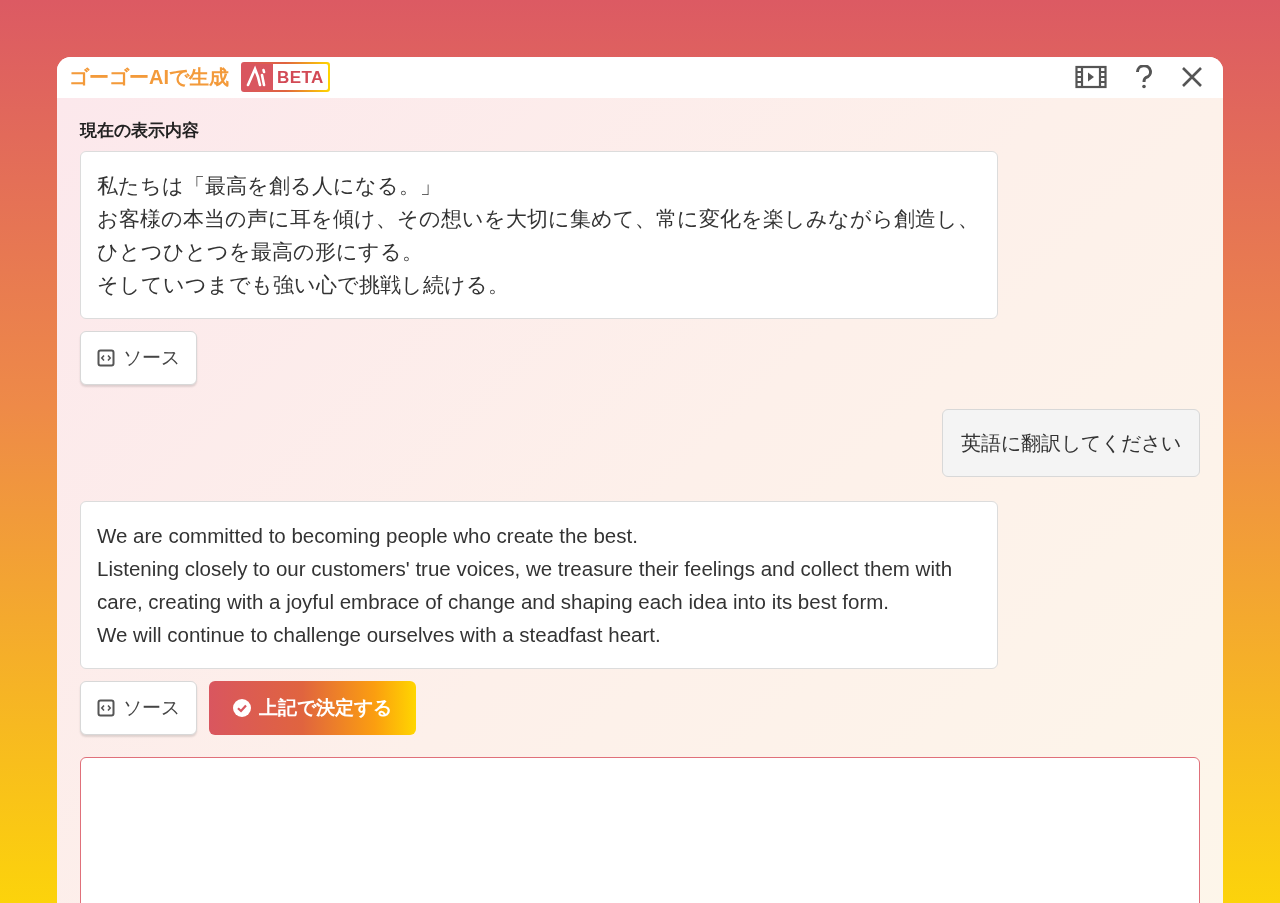  I want to click on message-text: We are committed to becoming people who create the best., so click(368, 536).